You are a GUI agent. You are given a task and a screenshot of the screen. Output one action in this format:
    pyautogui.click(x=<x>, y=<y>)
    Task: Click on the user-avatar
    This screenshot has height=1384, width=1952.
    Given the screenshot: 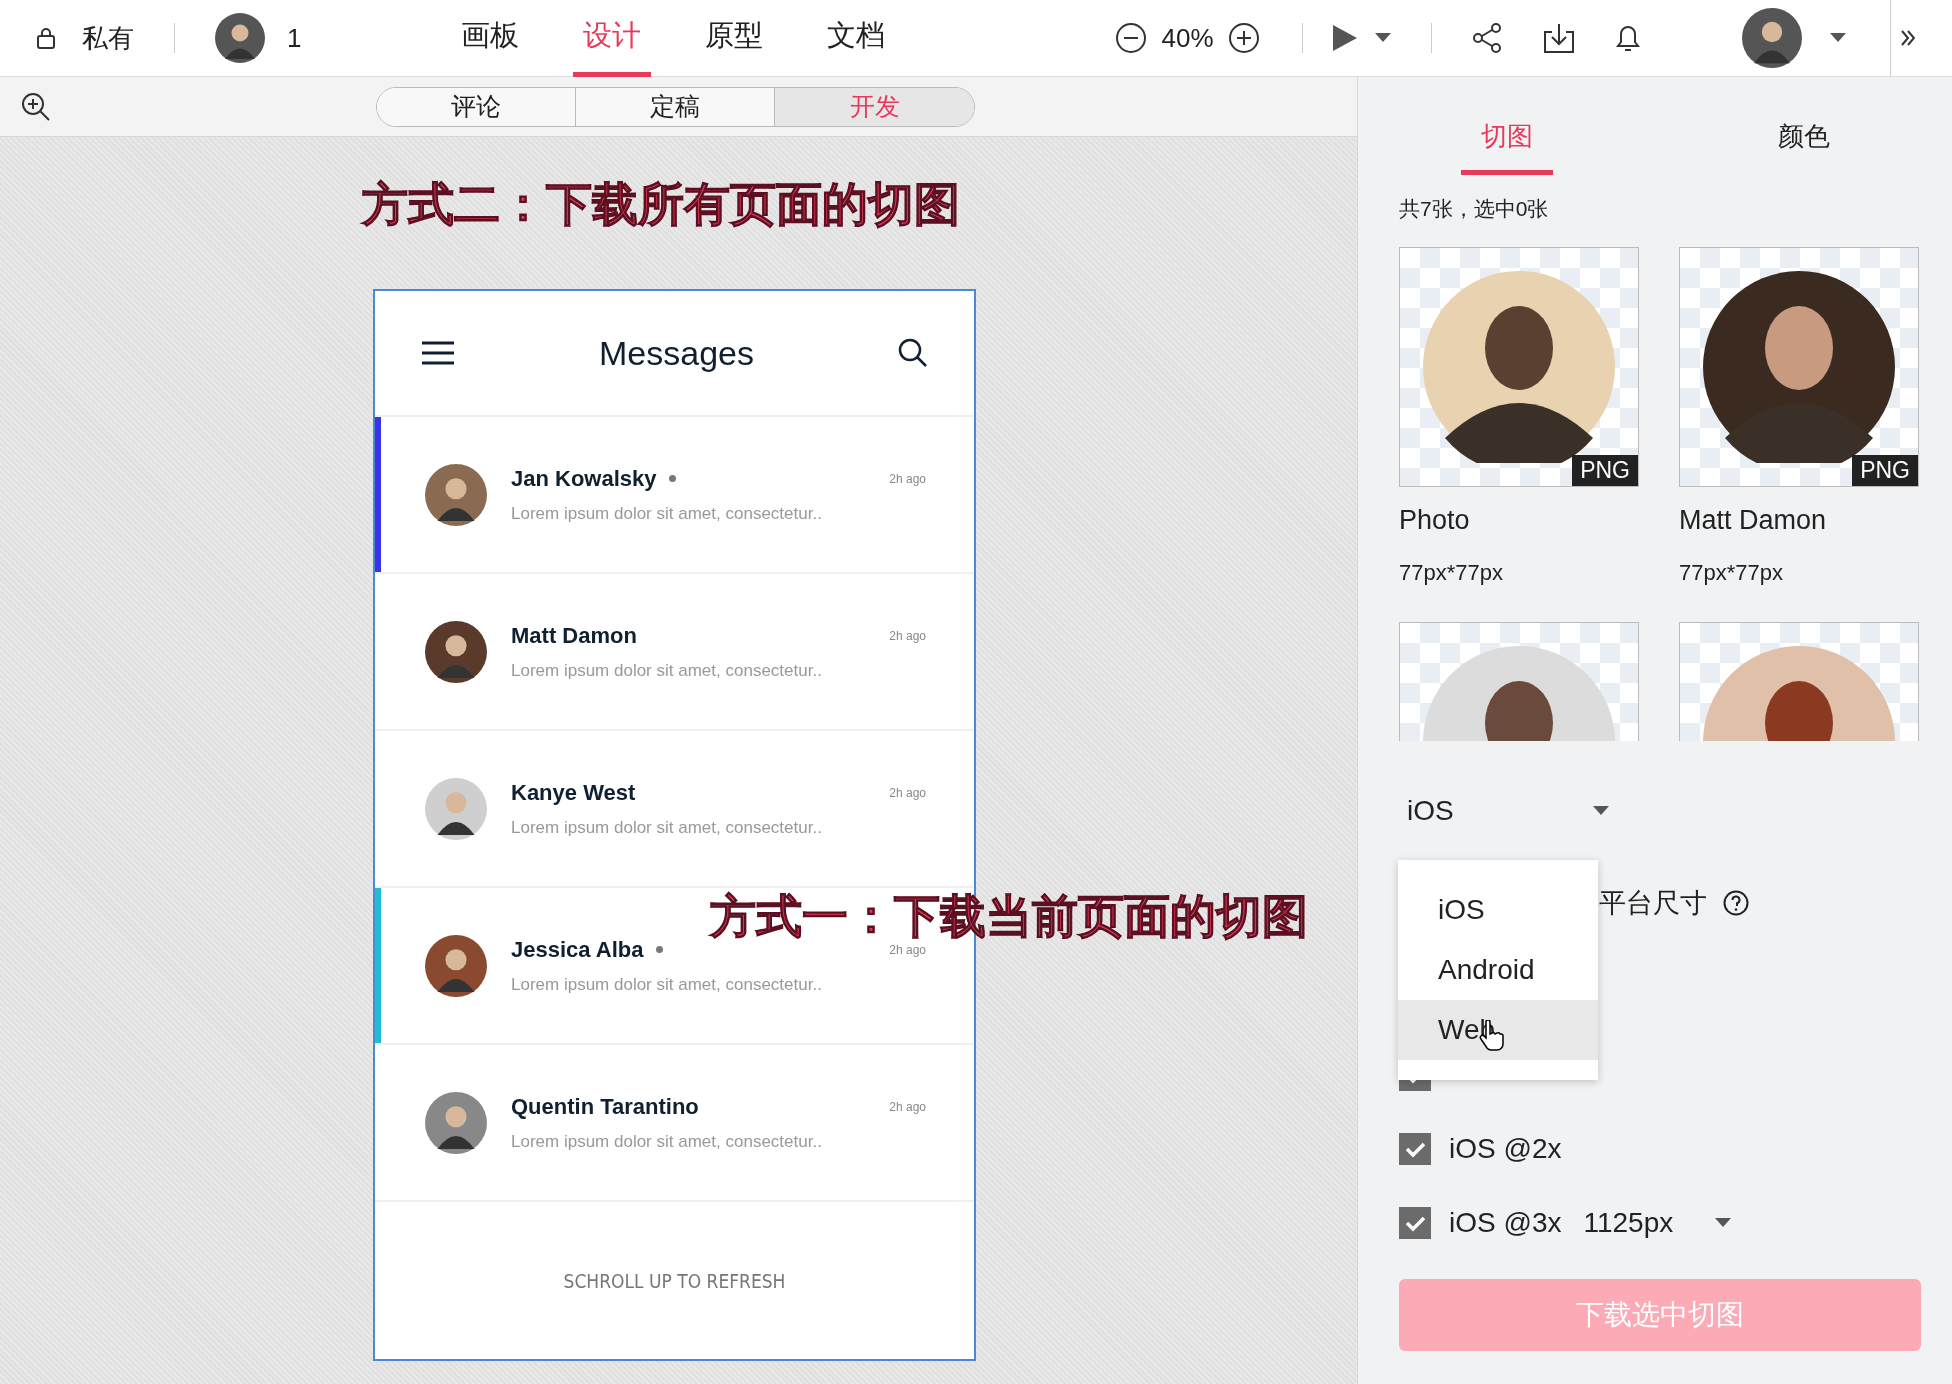 What is the action you would take?
    pyautogui.click(x=240, y=38)
    